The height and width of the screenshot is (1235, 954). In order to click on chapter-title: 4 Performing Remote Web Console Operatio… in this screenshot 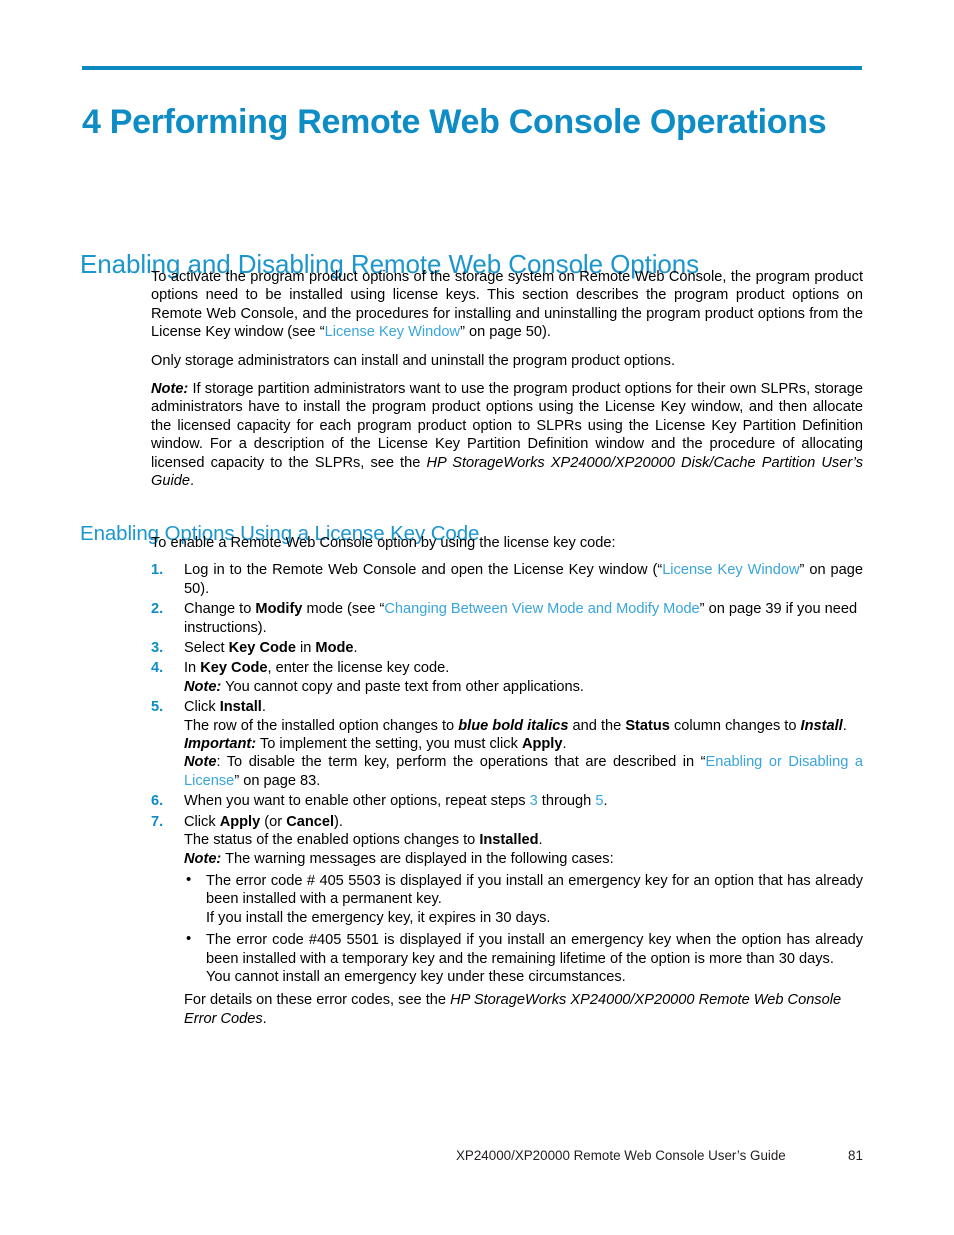, I will do `click(454, 121)`.